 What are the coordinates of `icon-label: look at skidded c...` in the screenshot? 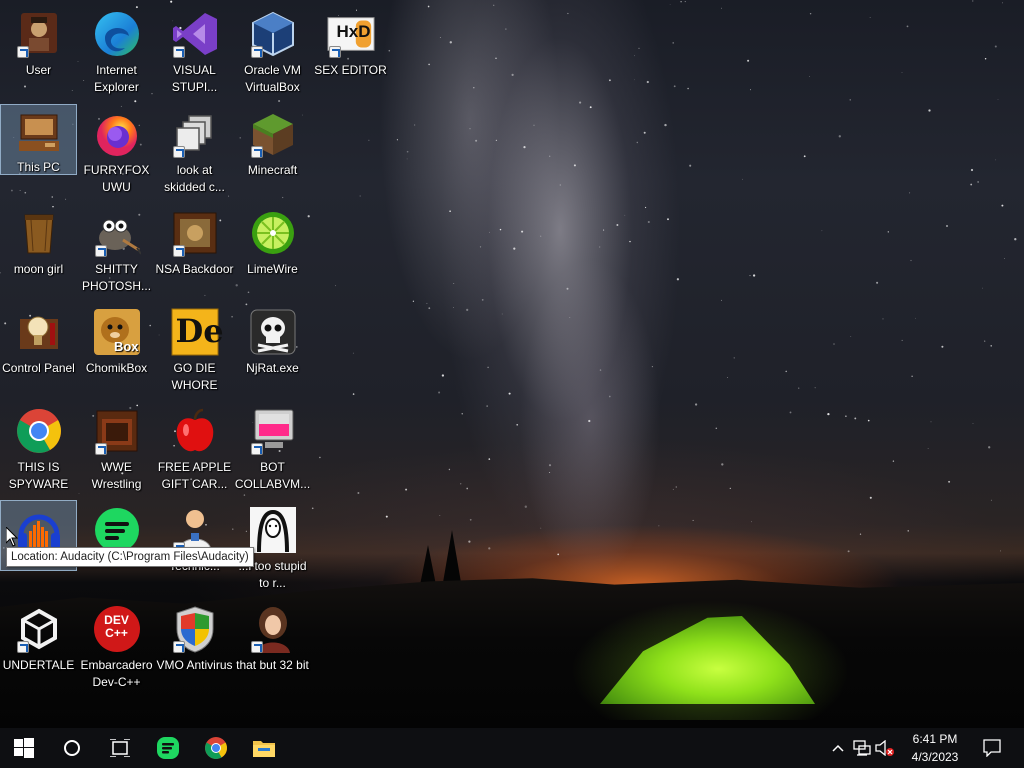 It's located at (194, 178).